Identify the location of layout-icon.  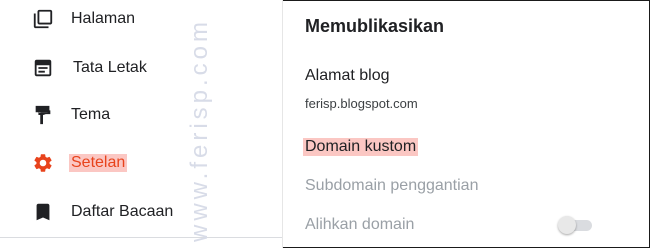
(43, 68).